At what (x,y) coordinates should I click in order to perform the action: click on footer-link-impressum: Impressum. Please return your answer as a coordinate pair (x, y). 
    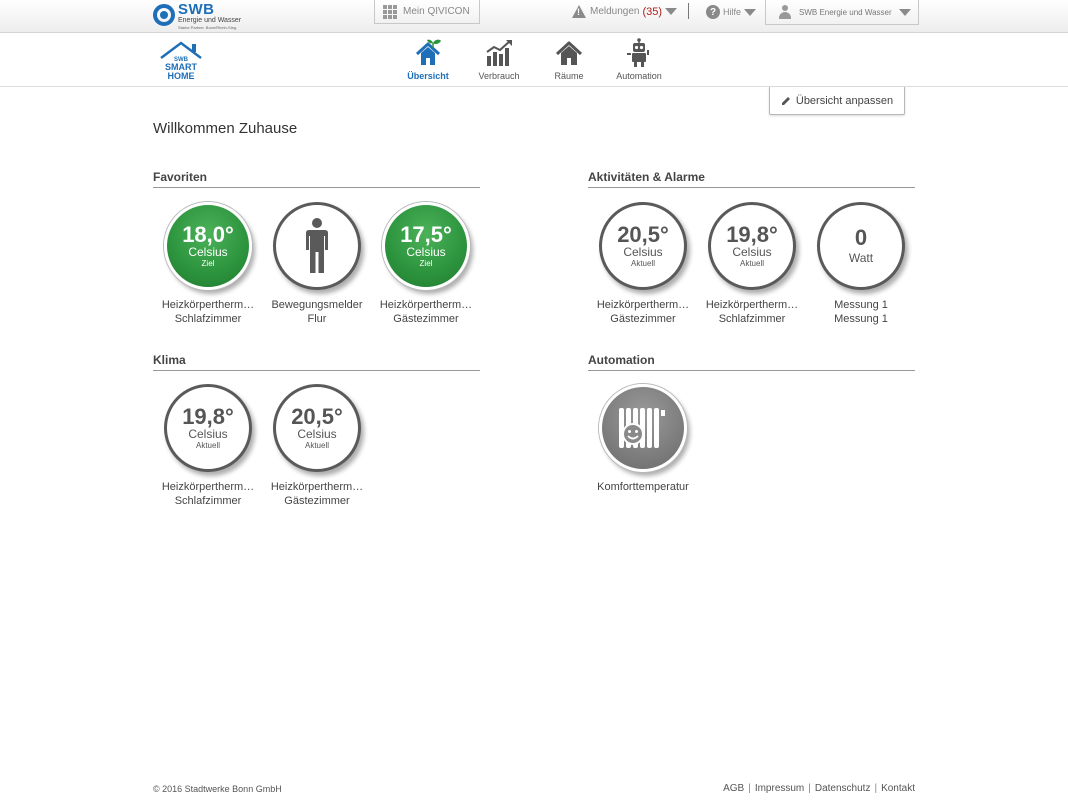
    Looking at the image, I should click on (779, 788).